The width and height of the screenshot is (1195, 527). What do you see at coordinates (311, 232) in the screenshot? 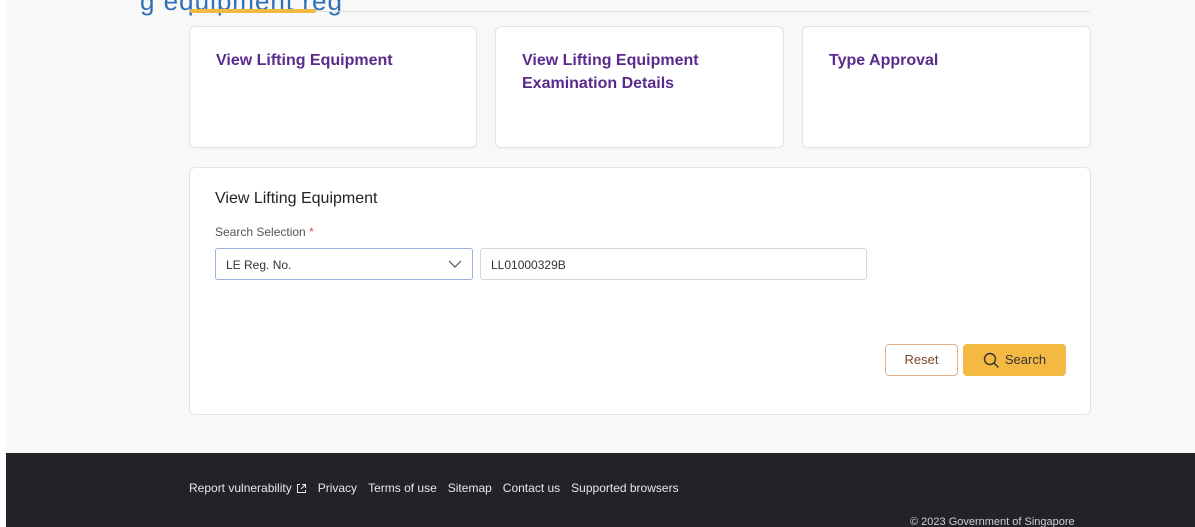
I see `required-mark: *` at bounding box center [311, 232].